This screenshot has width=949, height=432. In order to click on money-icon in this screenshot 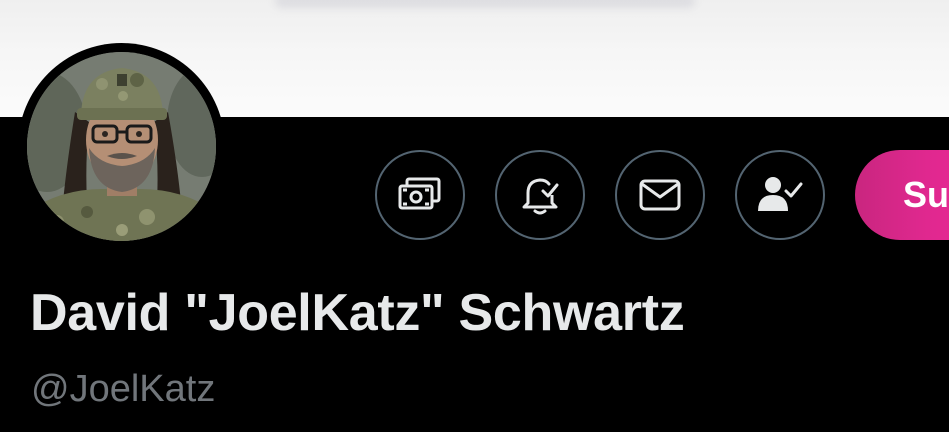, I will do `click(419, 193)`.